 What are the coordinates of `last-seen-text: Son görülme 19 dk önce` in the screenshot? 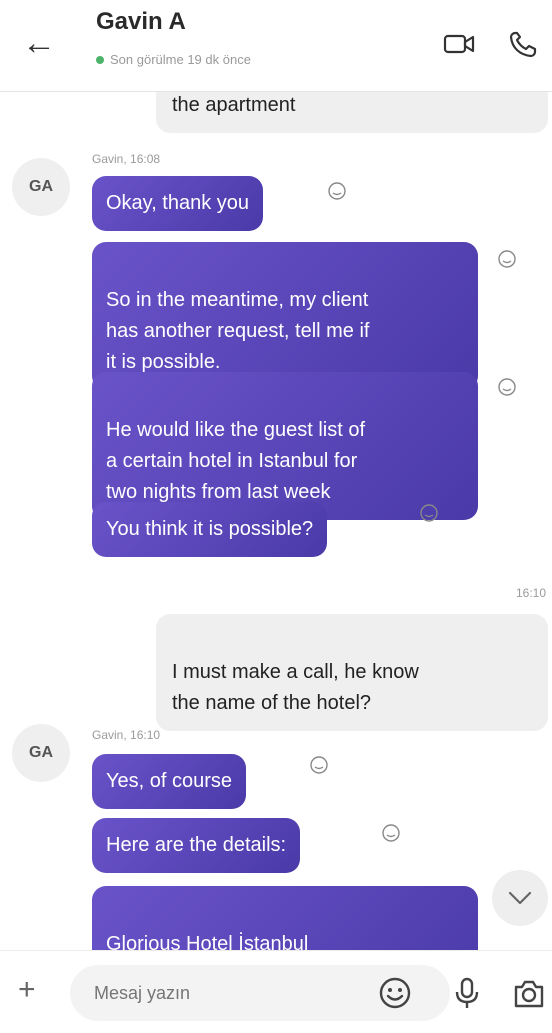 It's located at (180, 59).